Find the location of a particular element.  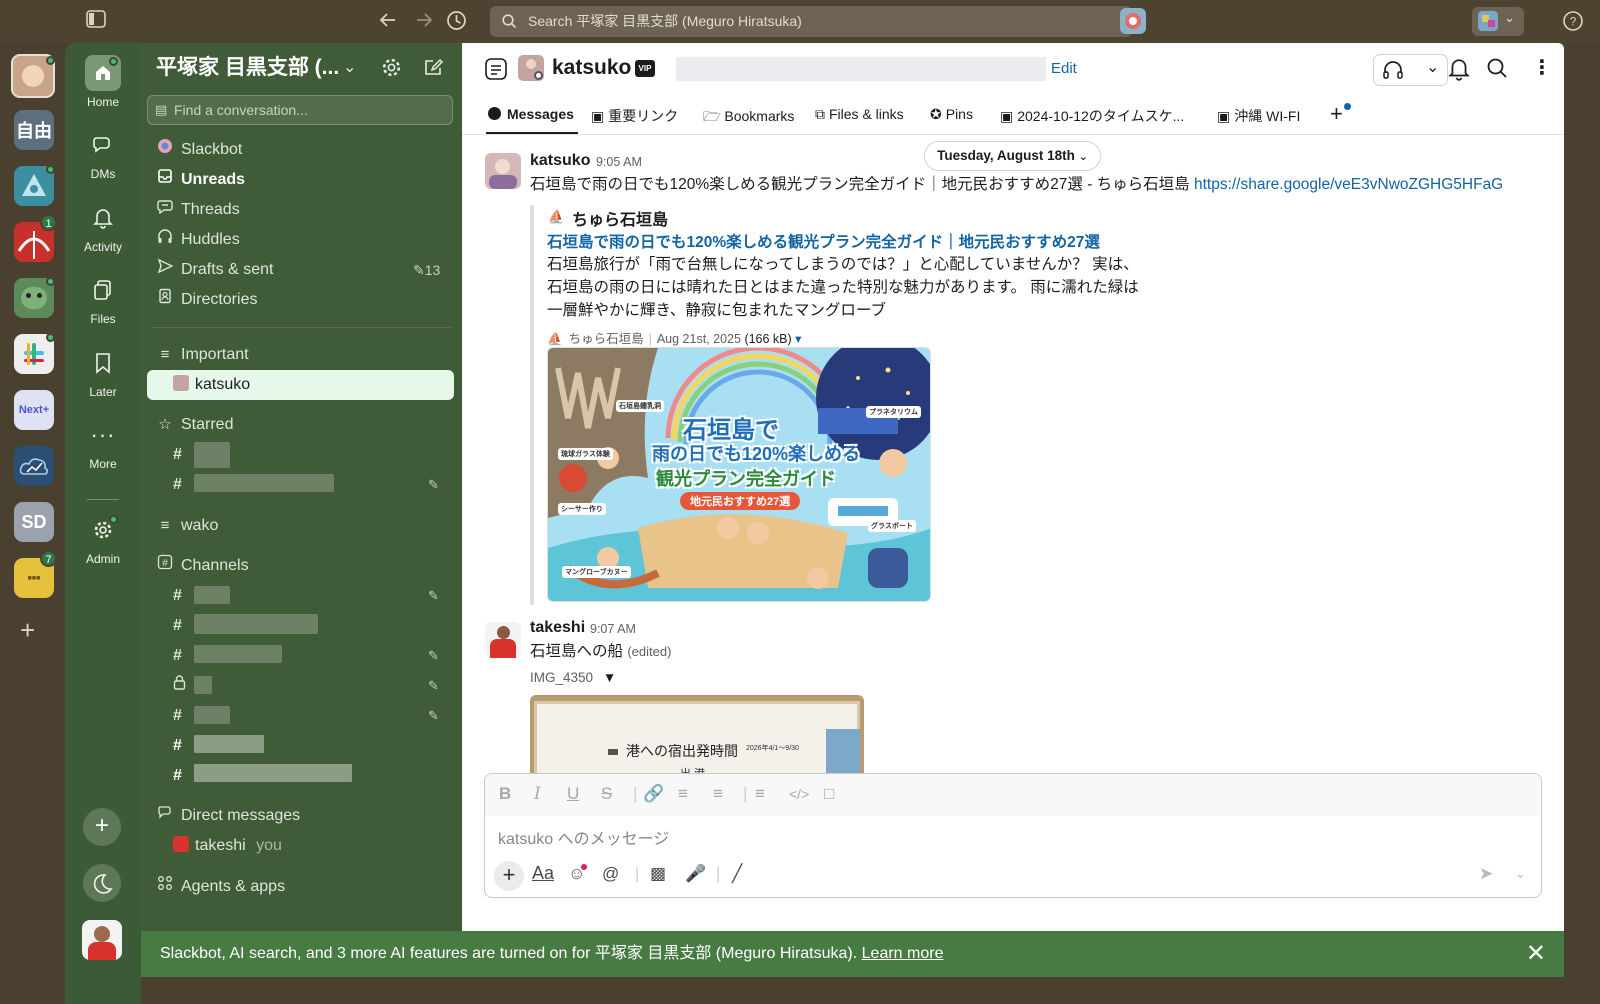

message-input: katsuko へのメッセージ is located at coordinates (998, 837).